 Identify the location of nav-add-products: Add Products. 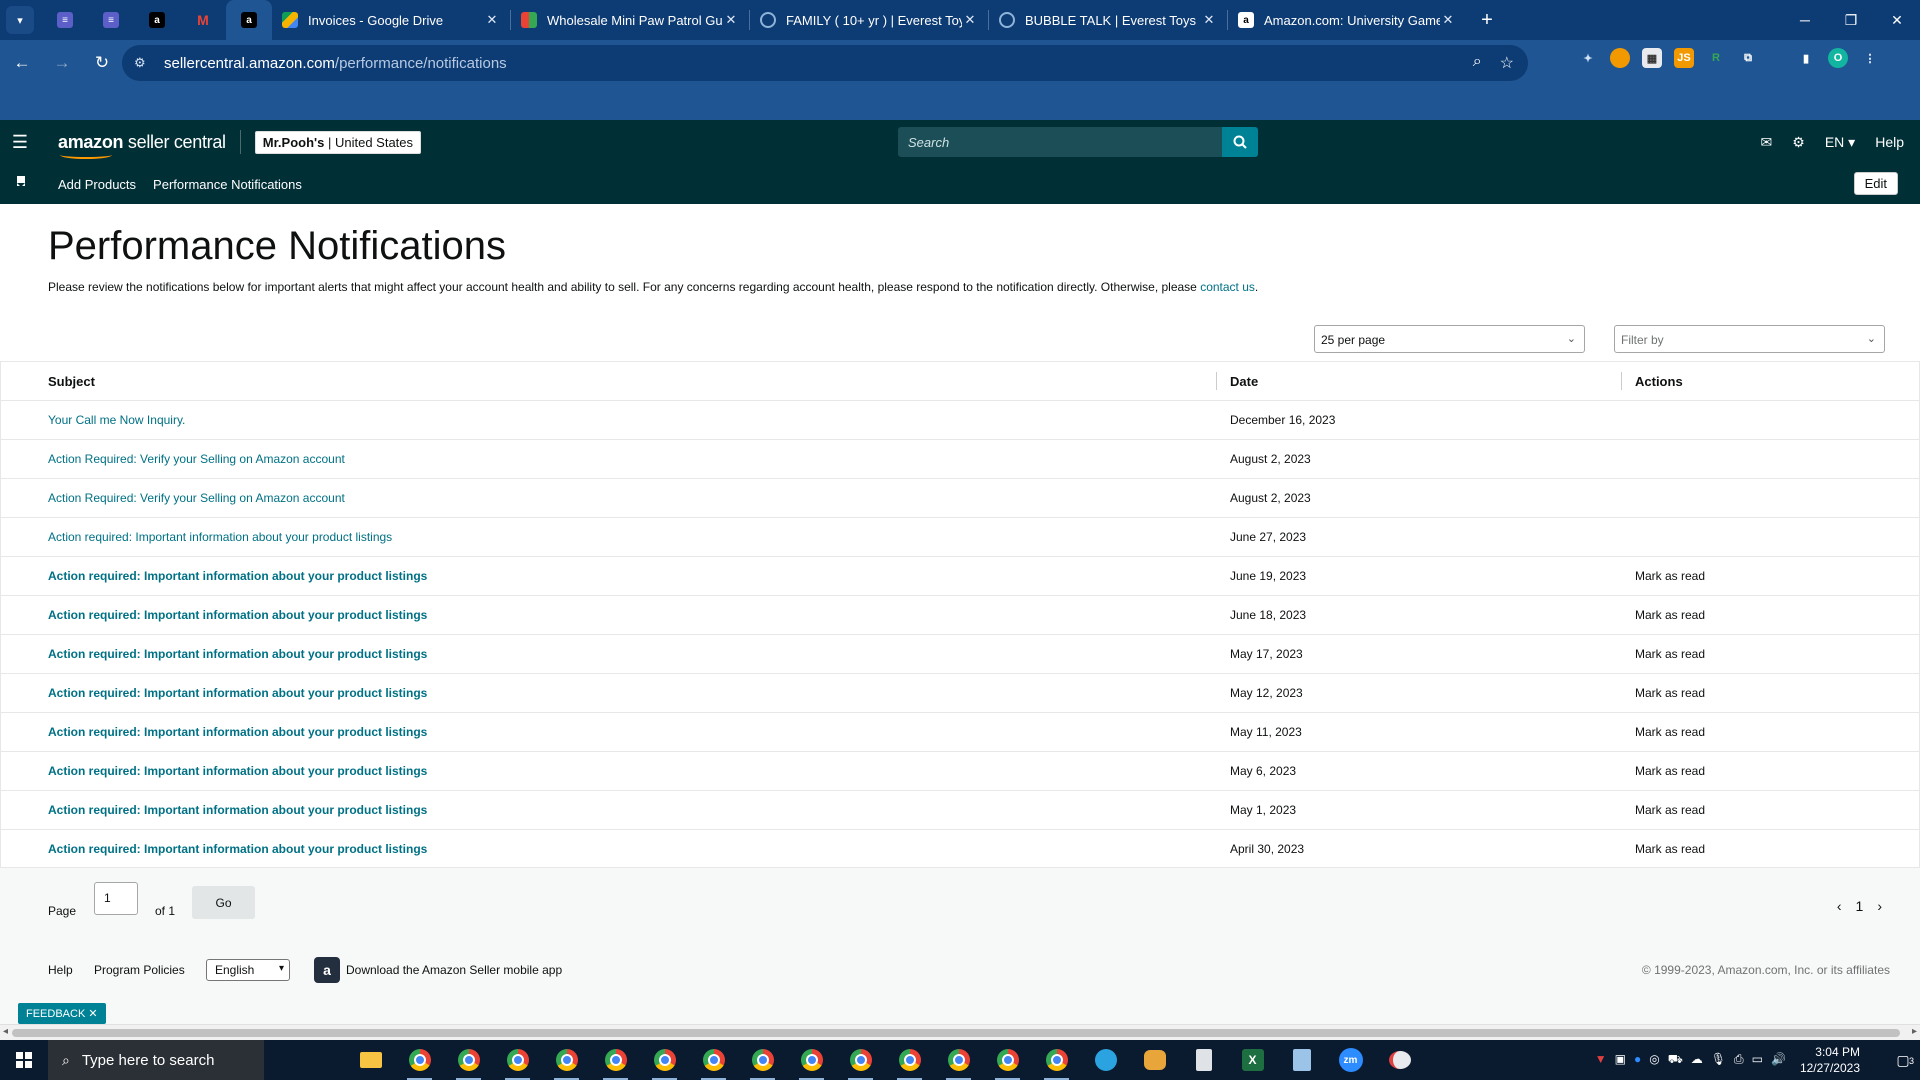
(97, 184).